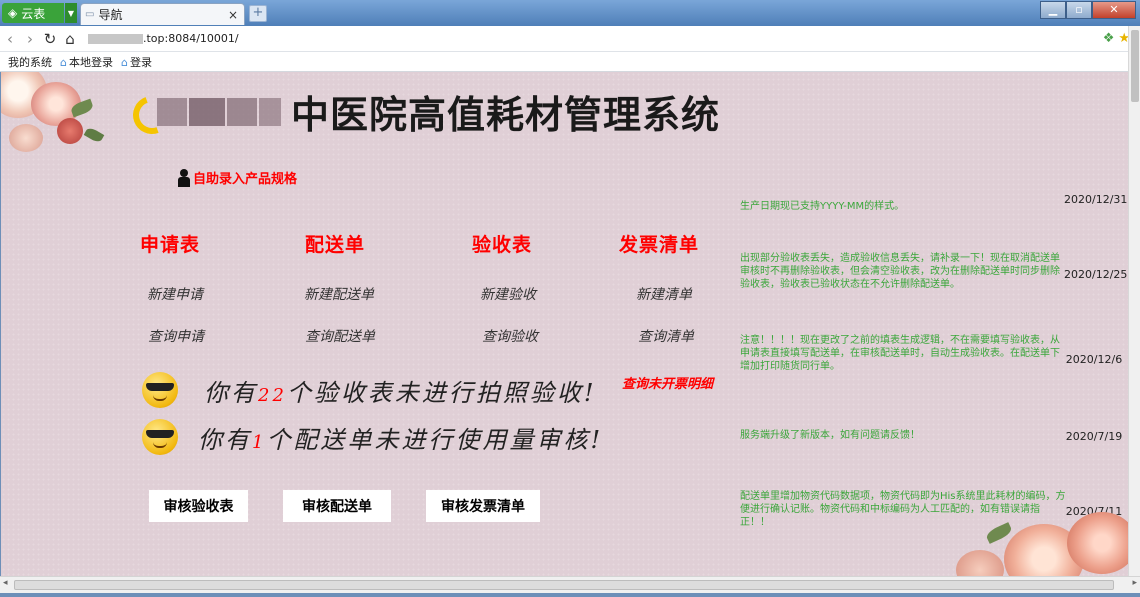  I want to click on query-uninvoiced-link: 查询未开票明细, so click(667, 382).